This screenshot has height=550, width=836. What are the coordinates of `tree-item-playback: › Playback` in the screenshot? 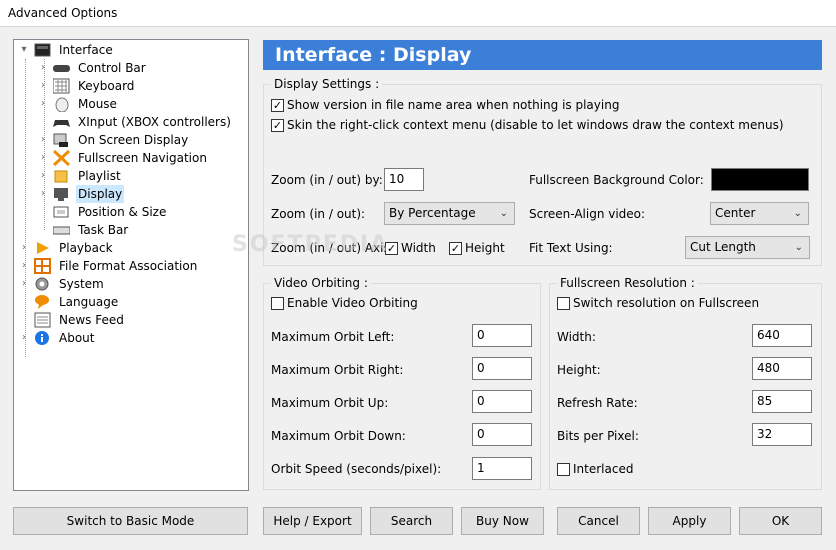 It's located at (128, 248).